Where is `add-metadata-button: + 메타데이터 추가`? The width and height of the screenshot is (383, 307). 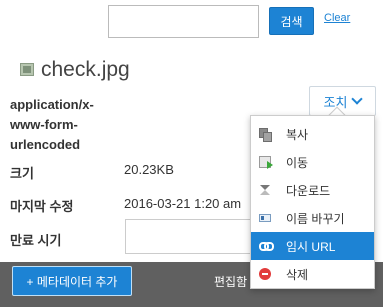 add-metadata-button: + 메타데이터 추가 is located at coordinates (72, 281).